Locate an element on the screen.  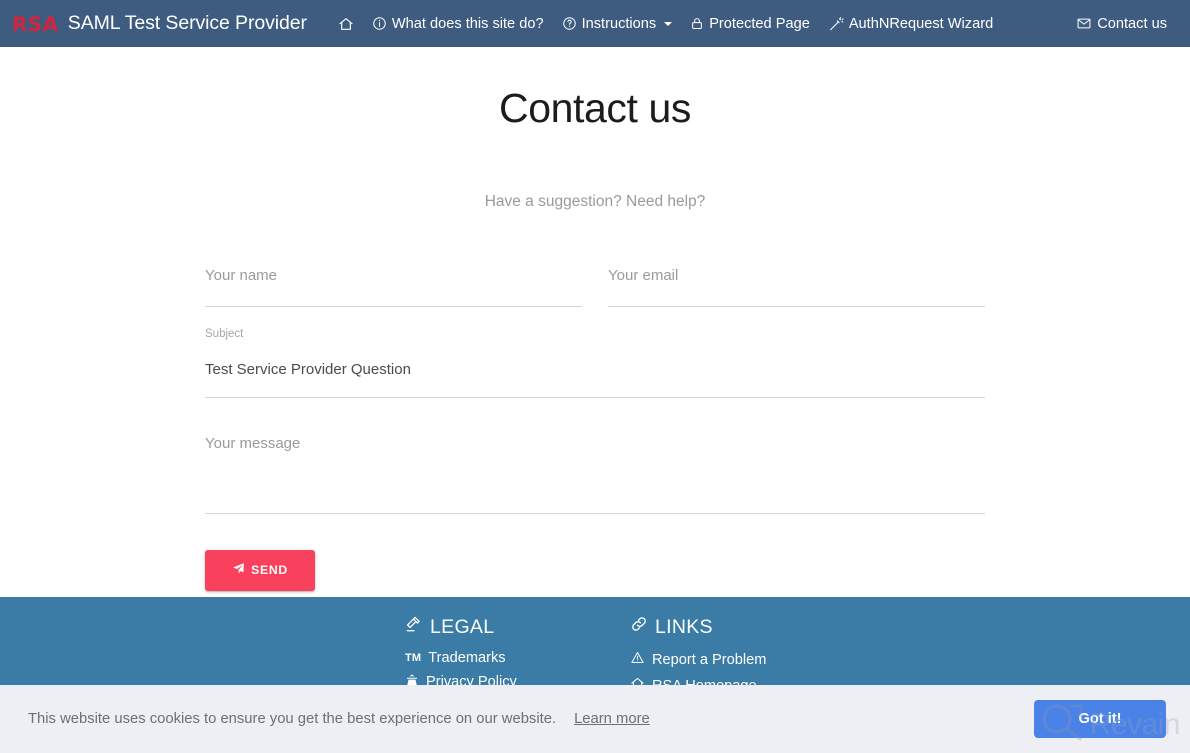
subject-field-label: Subject is located at coordinates (224, 334).